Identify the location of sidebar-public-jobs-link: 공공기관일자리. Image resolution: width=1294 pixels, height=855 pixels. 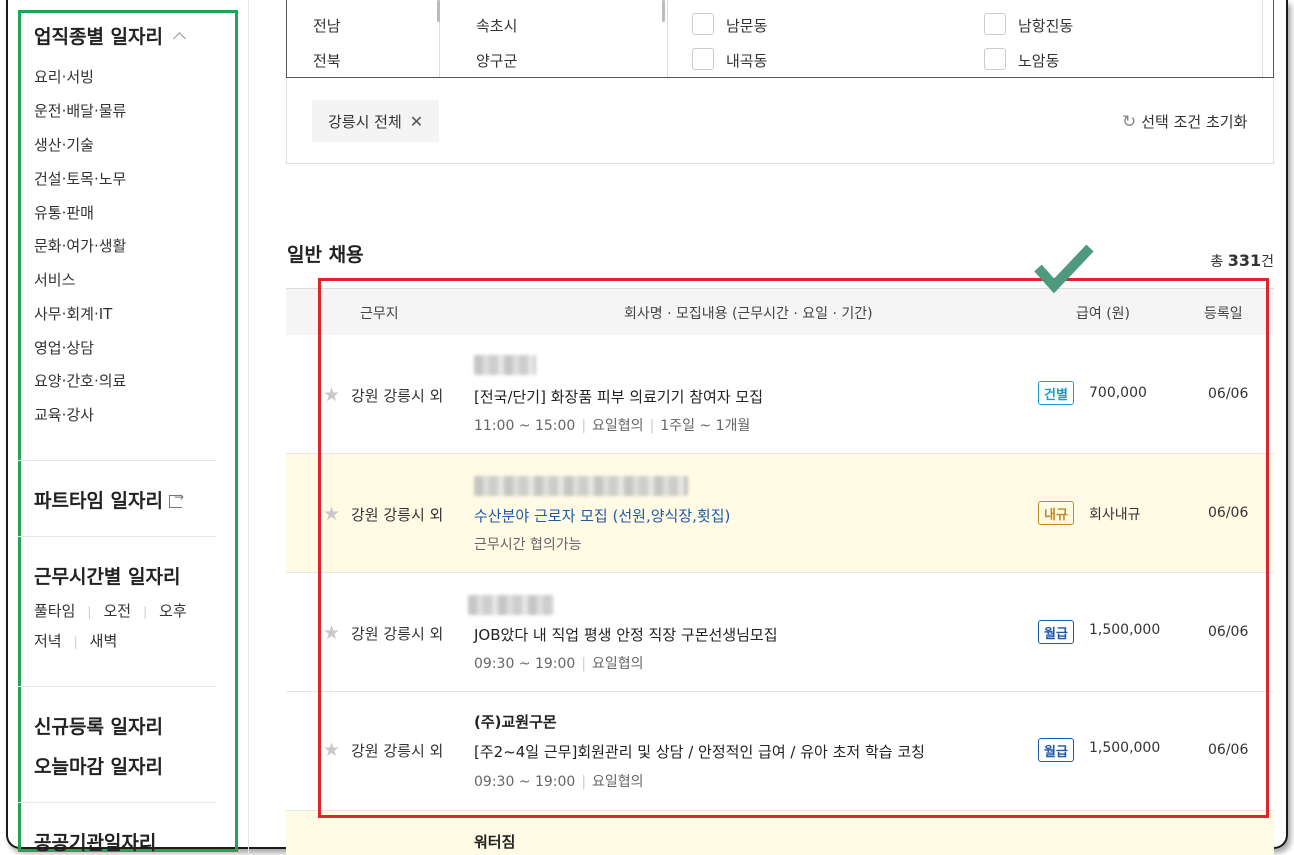
(95, 841).